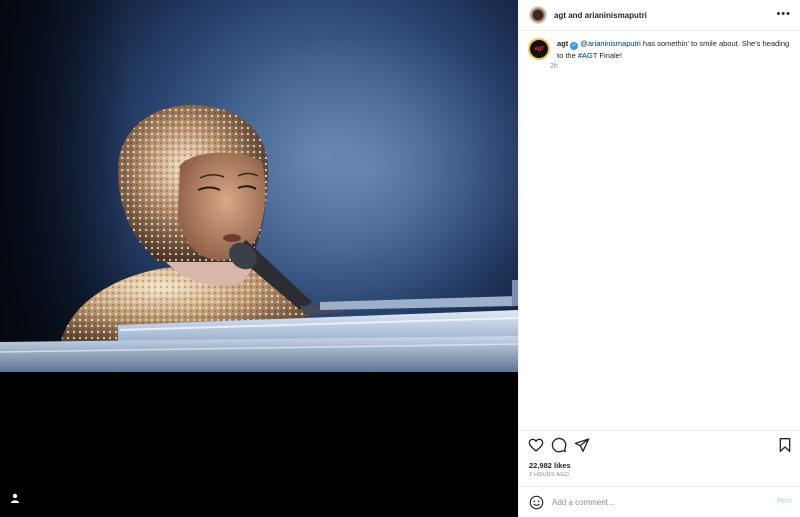  I want to click on caption-hashtag: #AGT, so click(587, 55).